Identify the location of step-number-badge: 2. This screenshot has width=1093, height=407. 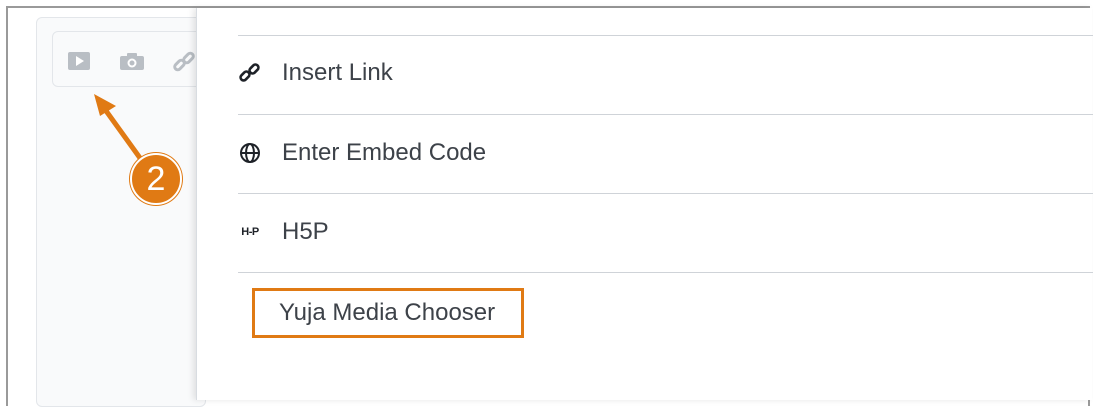
(156, 179).